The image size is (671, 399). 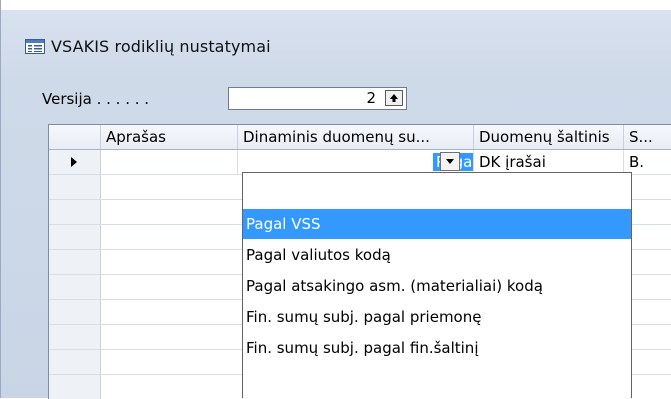 What do you see at coordinates (224, 98) in the screenshot?
I see `version-field-row: Versija . . . . . . 2` at bounding box center [224, 98].